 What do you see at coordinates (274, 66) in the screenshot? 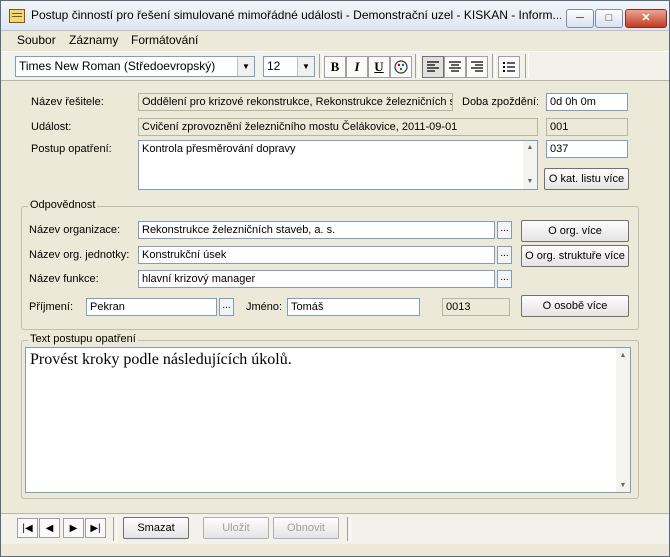
I see `font-size-value: 12` at bounding box center [274, 66].